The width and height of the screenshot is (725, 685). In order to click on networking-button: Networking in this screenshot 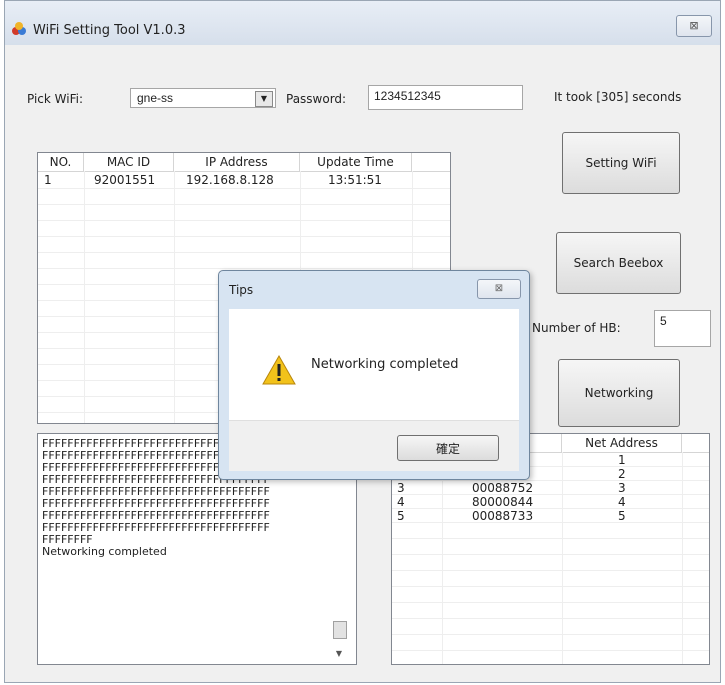, I will do `click(619, 393)`.